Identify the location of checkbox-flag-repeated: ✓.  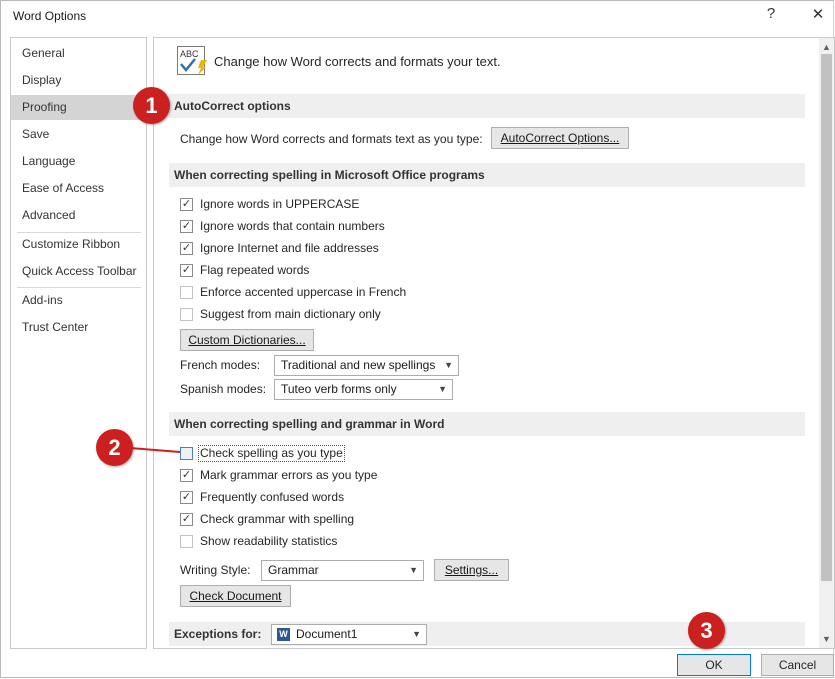
(186, 270).